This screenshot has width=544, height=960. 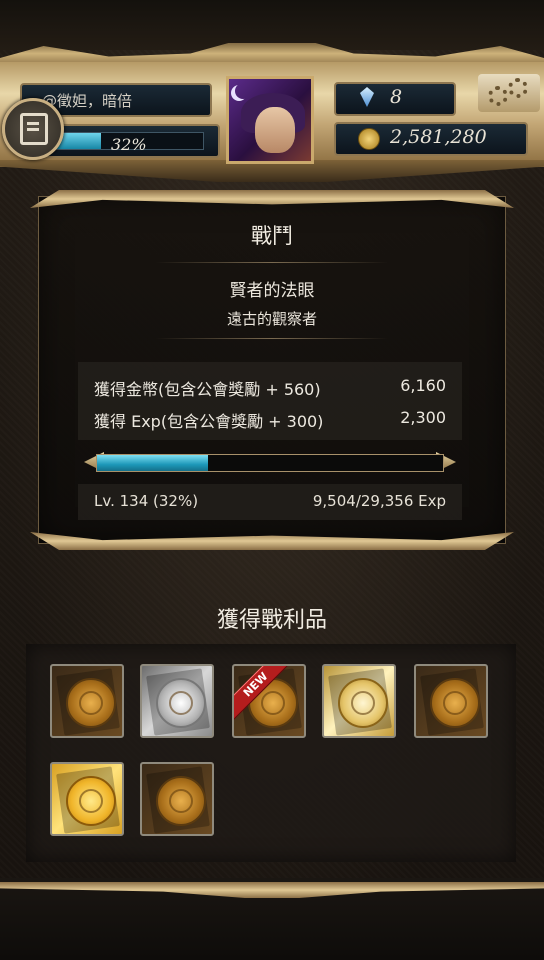 I want to click on level-label: Lv. 134 (32%), so click(x=146, y=501).